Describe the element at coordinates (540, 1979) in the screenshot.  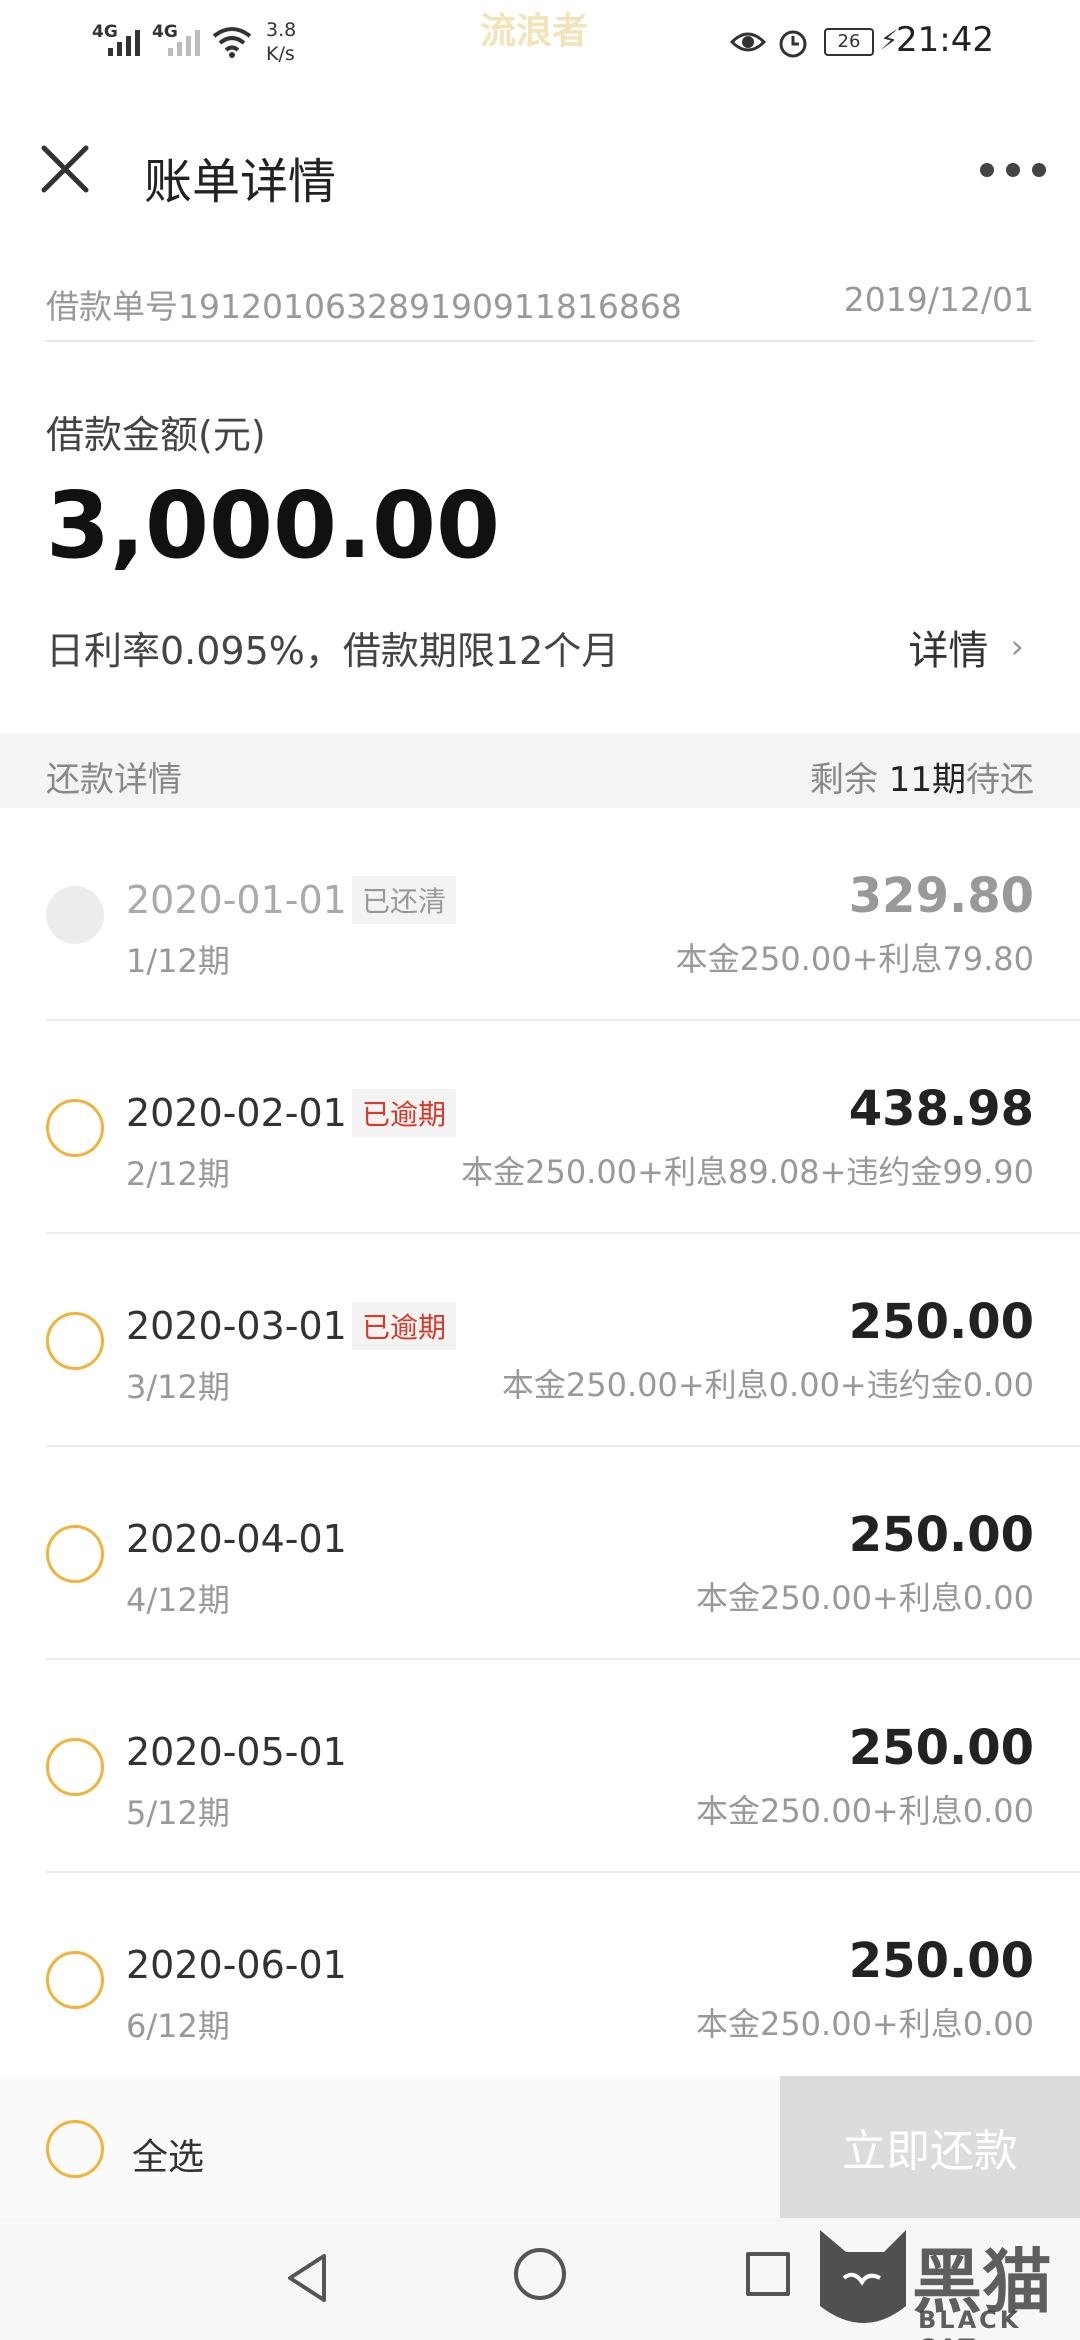
I see `installment-row: 2020-06-01 6/12期 250.00 本金250.00+利息0.00` at that location.